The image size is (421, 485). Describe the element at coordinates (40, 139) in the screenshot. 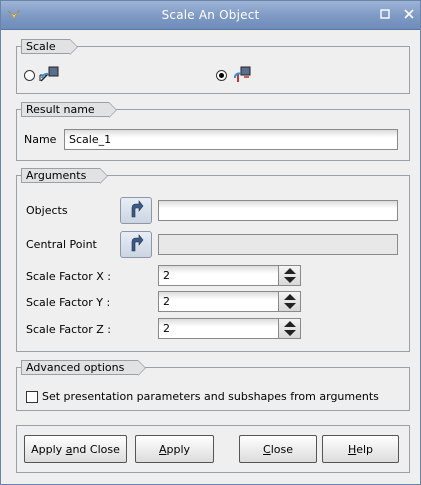

I see `name-label: Name` at that location.